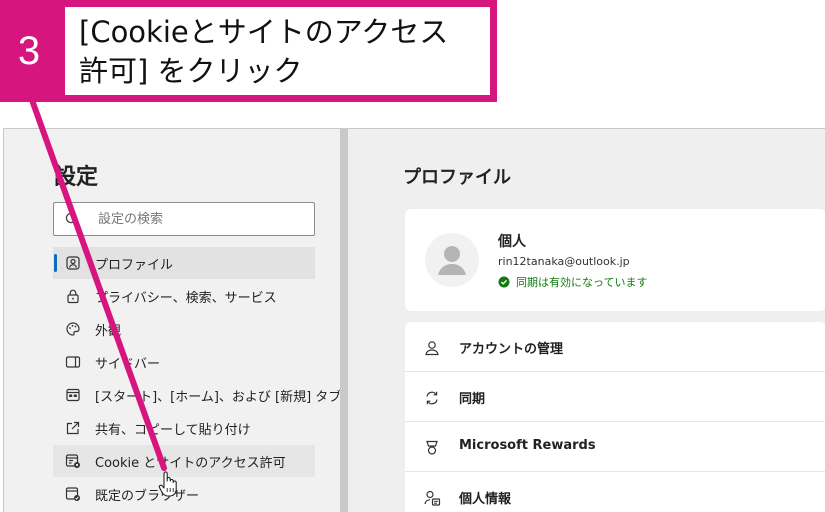 The width and height of the screenshot is (825, 512). Describe the element at coordinates (73, 428) in the screenshot. I see `share-icon` at that location.